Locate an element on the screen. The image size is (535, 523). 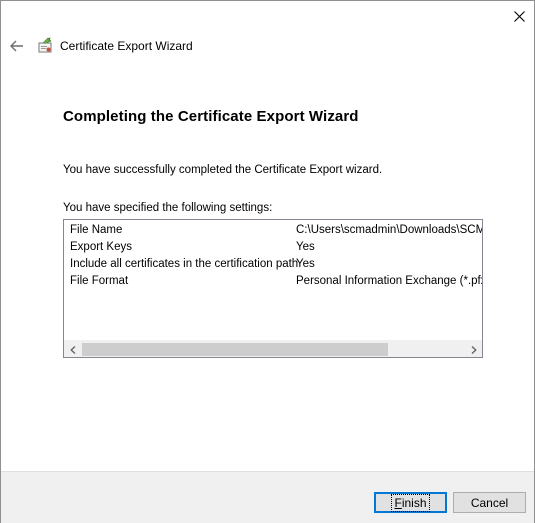
button-bar: Finish Cancel is located at coordinates (267, 497).